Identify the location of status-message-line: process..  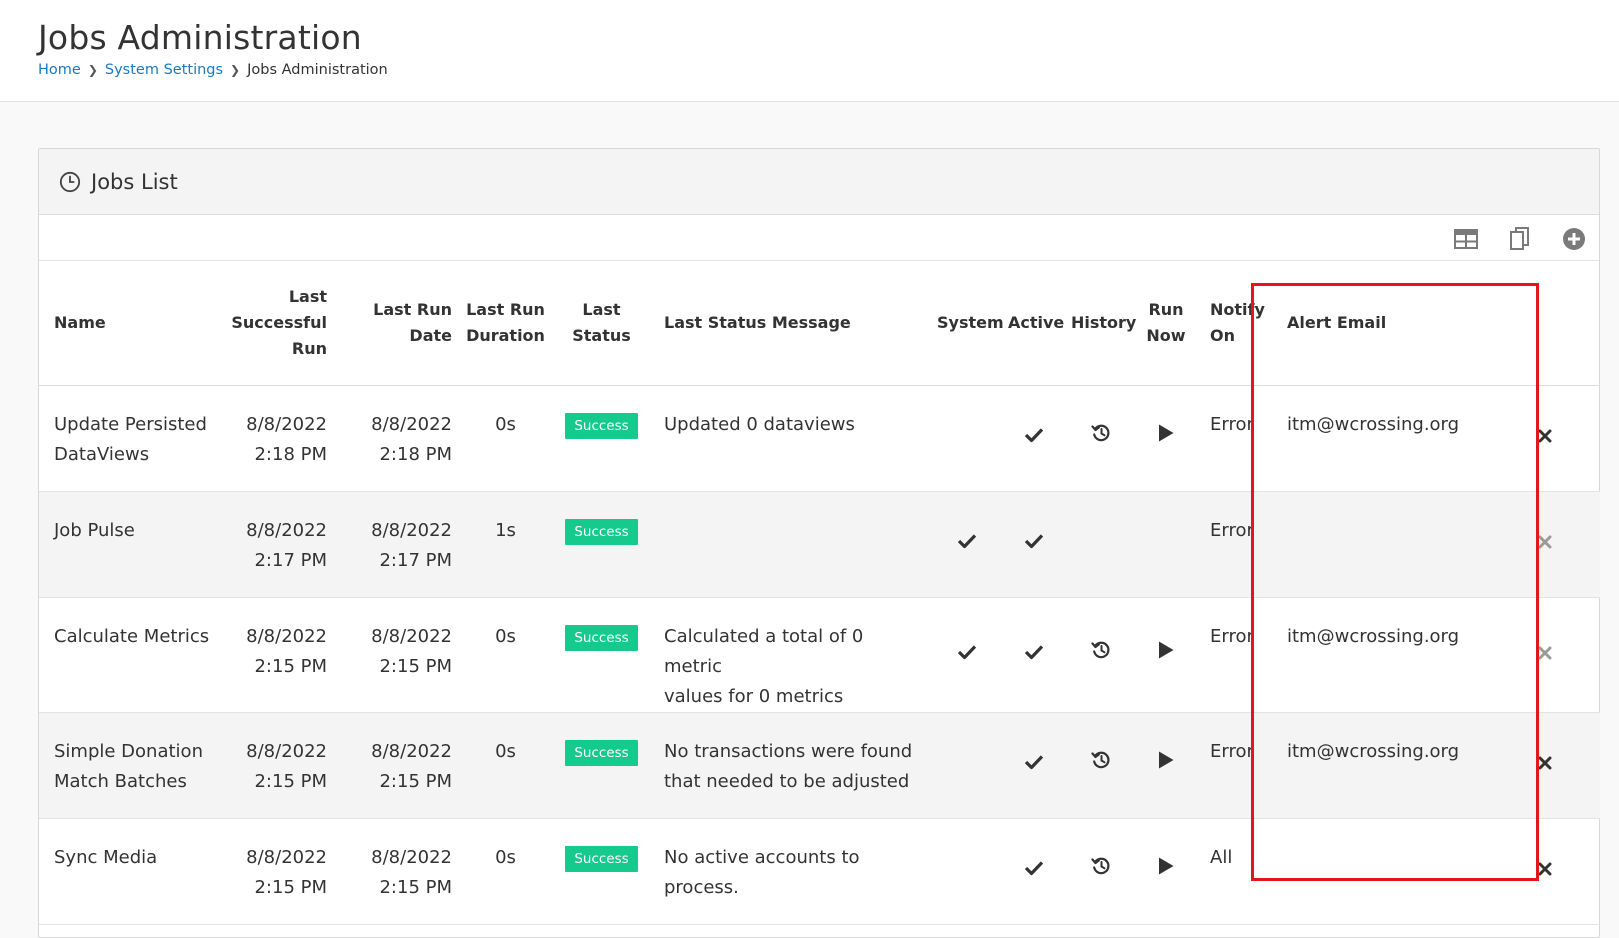
(701, 887).